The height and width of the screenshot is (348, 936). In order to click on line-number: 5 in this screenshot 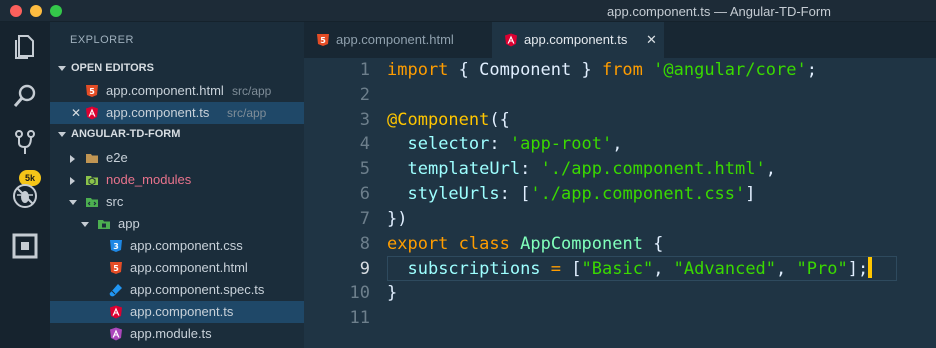, I will do `click(364, 169)`.